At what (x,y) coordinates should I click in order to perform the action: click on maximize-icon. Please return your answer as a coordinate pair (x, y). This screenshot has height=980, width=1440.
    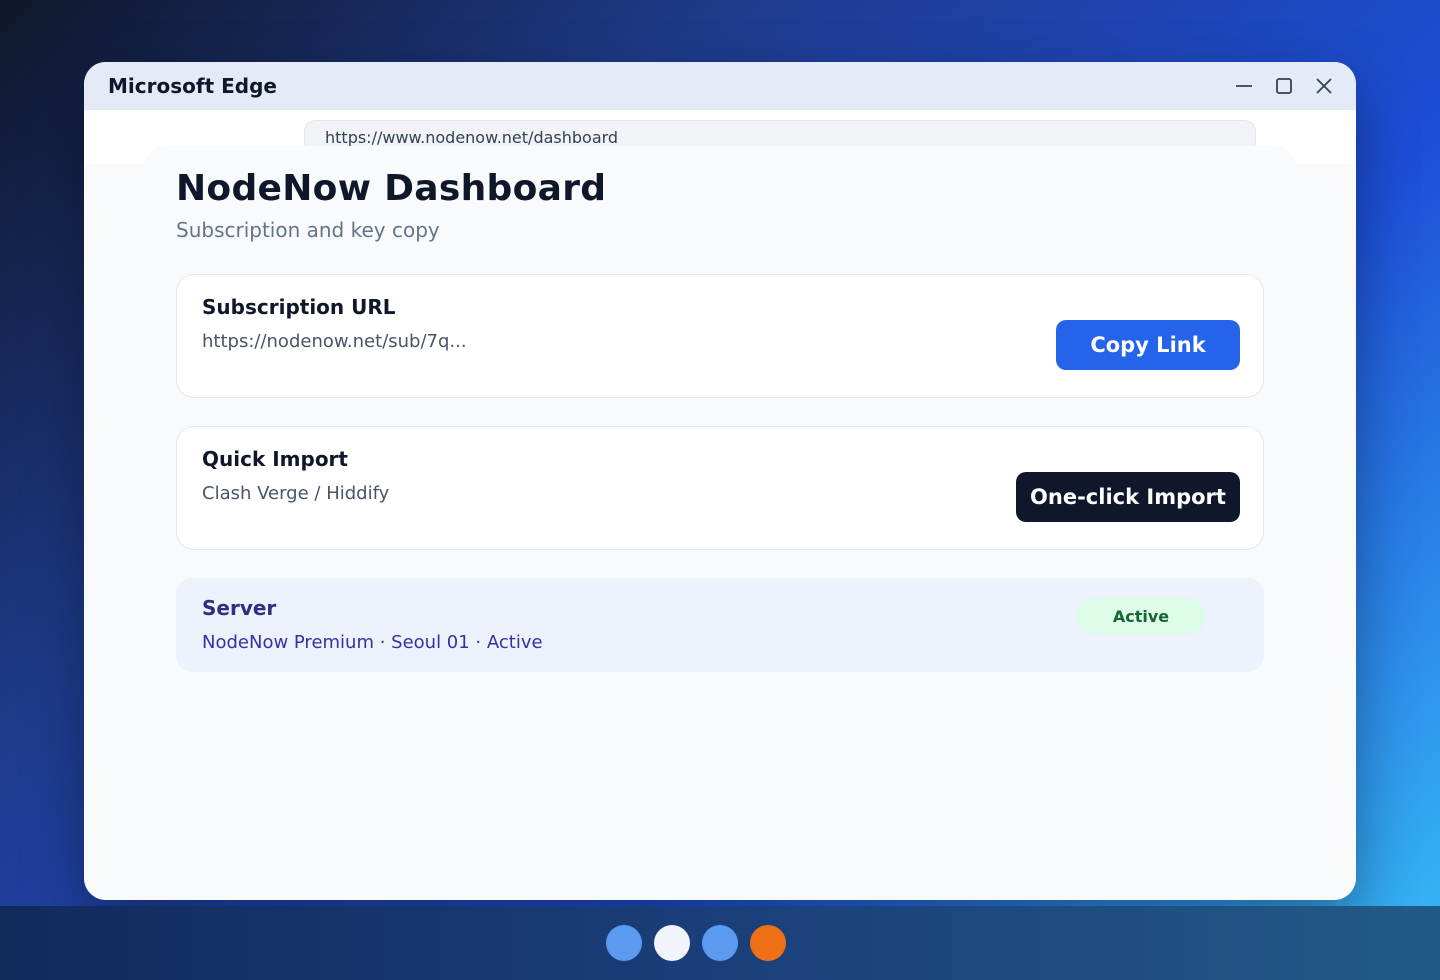
    Looking at the image, I should click on (1284, 86).